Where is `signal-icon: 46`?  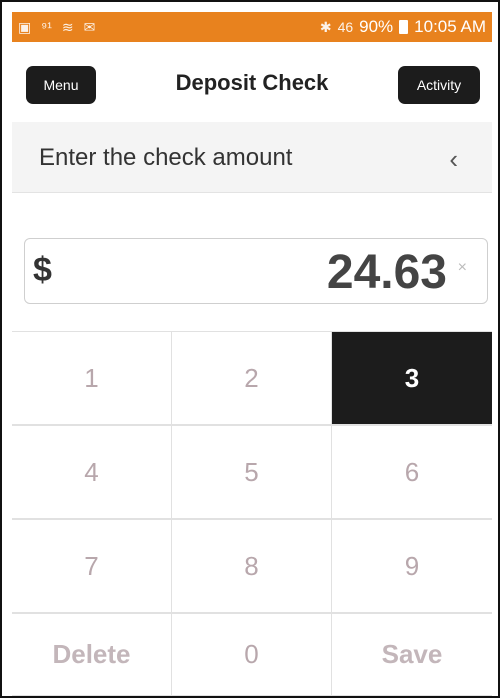 signal-icon: 46 is located at coordinates (345, 27).